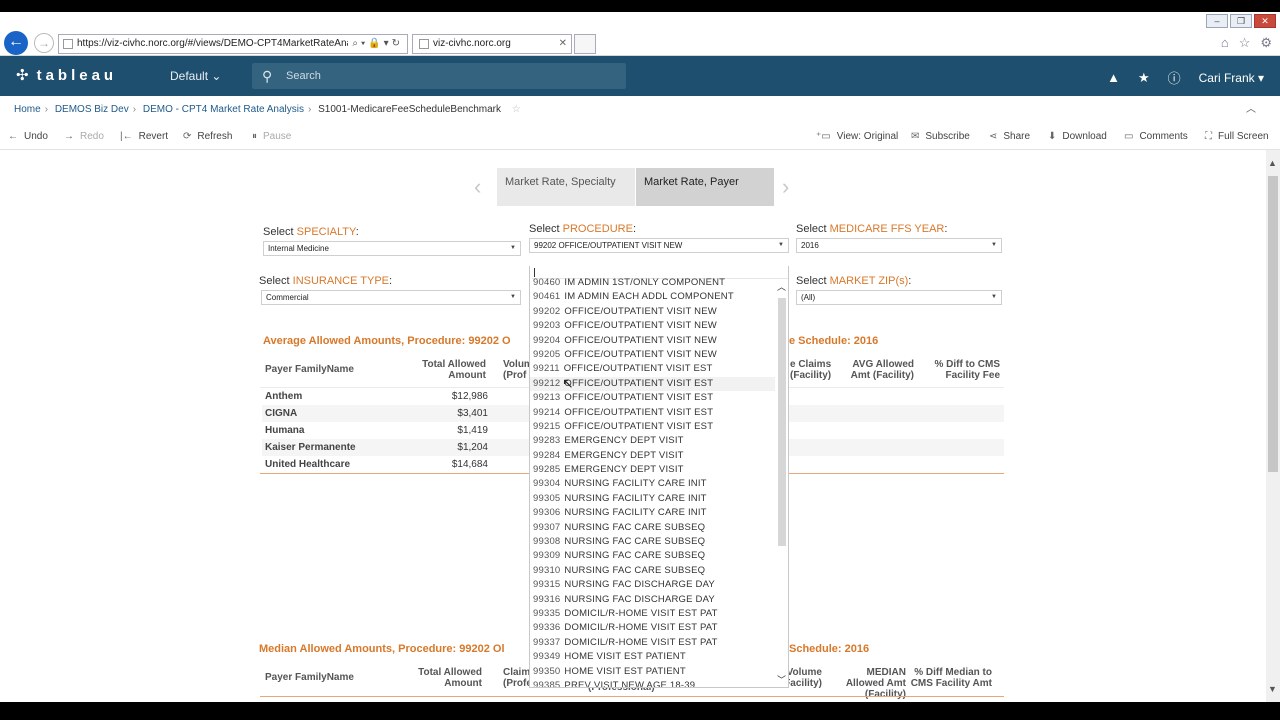 Image resolution: width=1280 pixels, height=720 pixels. Describe the element at coordinates (392, 248) in the screenshot. I see `specialty-dropdown: Internal Medicine ▼` at that location.